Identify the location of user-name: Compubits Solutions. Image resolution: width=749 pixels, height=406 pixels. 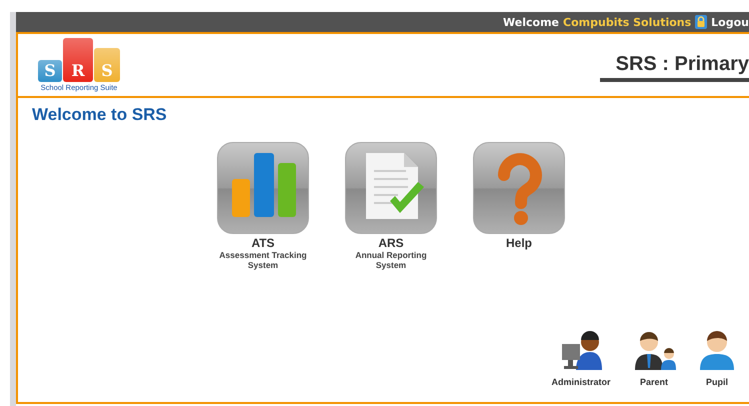
(627, 22).